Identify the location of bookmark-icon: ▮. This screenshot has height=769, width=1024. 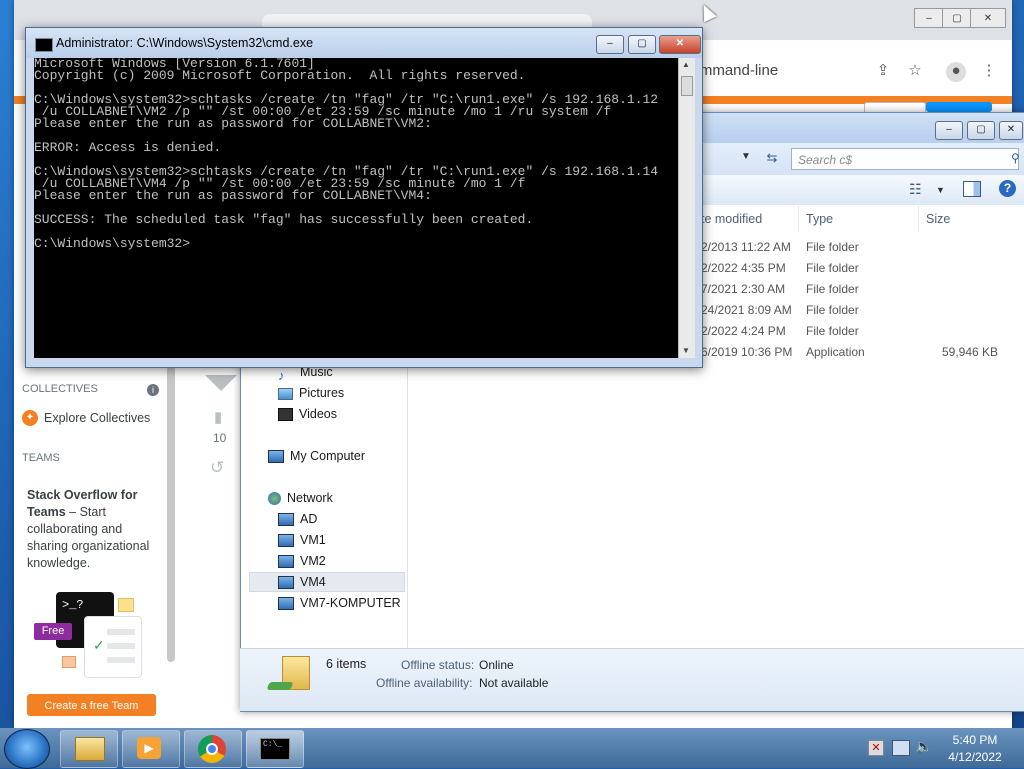
(220, 417).